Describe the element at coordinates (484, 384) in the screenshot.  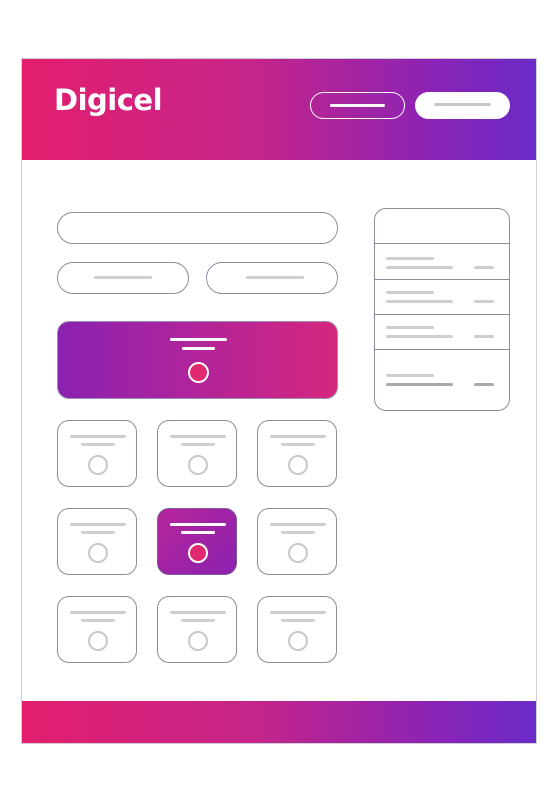
I see `summary-total-price-line` at that location.